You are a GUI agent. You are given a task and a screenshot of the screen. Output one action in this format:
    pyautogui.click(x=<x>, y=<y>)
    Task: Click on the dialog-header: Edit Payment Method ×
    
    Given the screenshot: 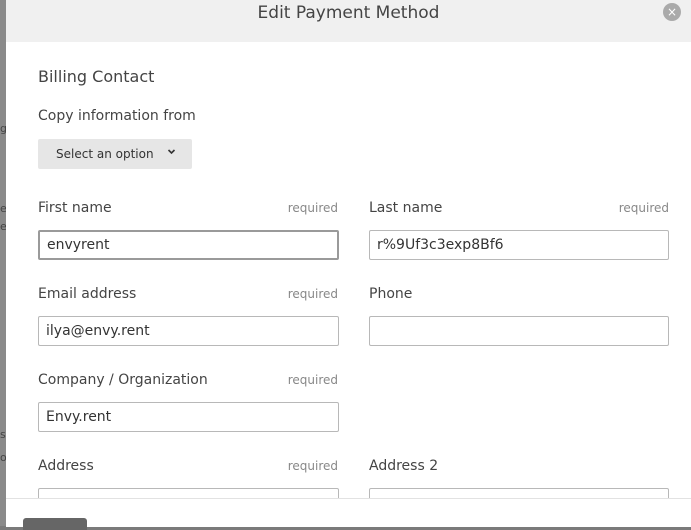 What is the action you would take?
    pyautogui.click(x=348, y=21)
    